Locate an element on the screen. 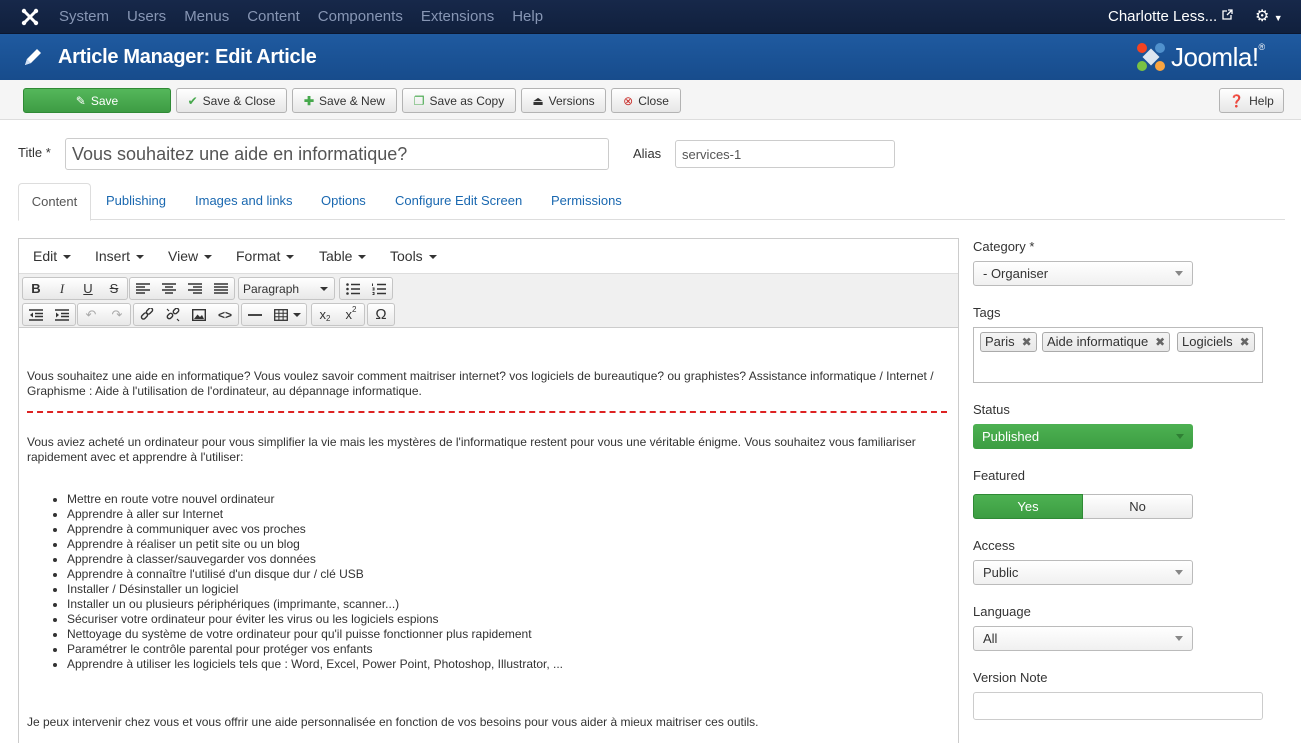 This screenshot has height=743, width=1301. indent-icon is located at coordinates (62, 314).